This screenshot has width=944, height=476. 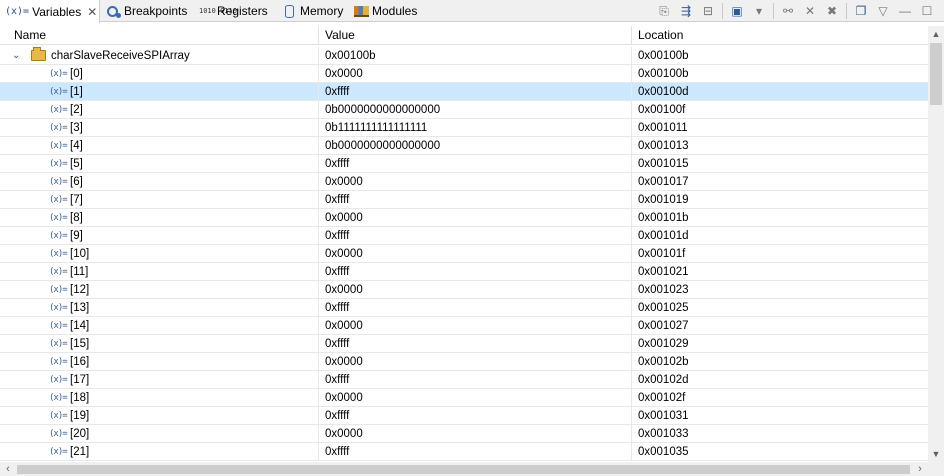 What do you see at coordinates (385, 11) in the screenshot?
I see `tab-modules: Modules` at bounding box center [385, 11].